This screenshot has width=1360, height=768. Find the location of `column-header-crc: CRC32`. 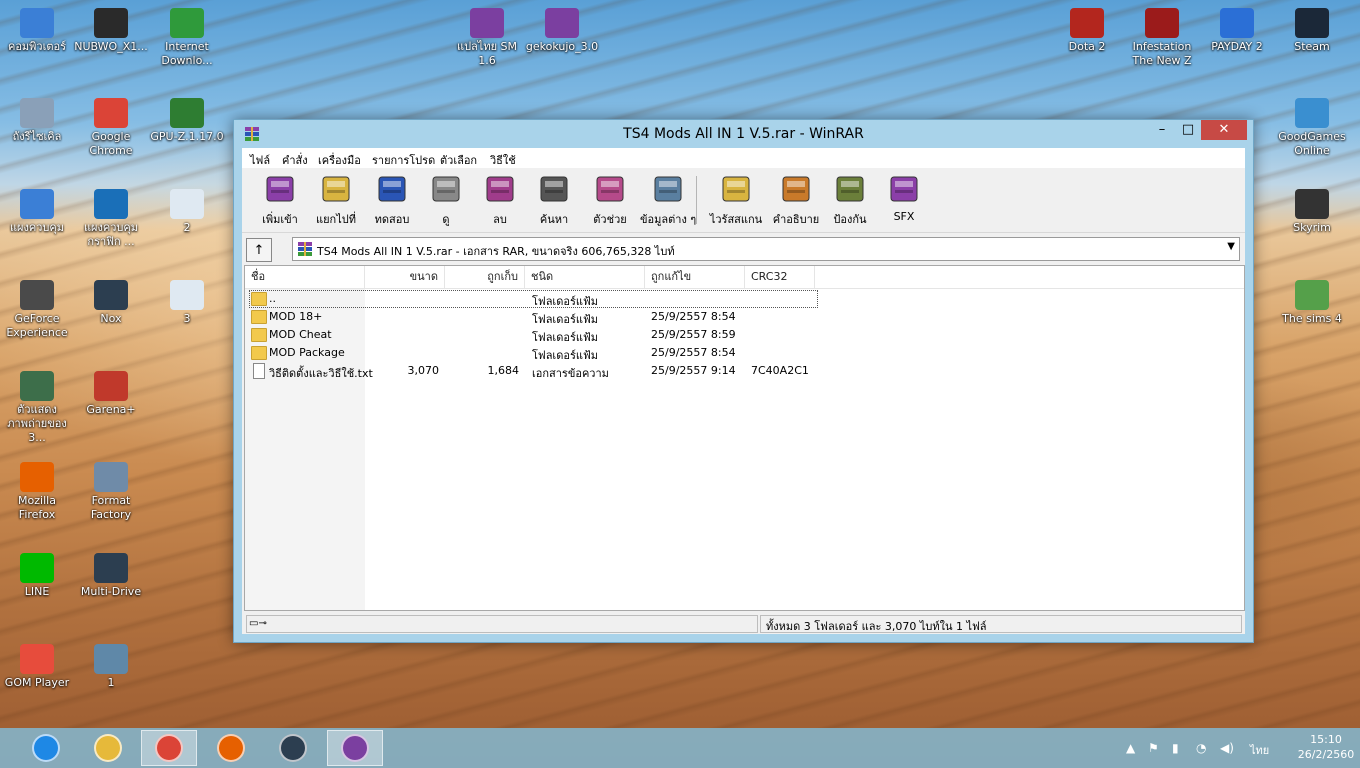

column-header-crc: CRC32 is located at coordinates (780, 277).